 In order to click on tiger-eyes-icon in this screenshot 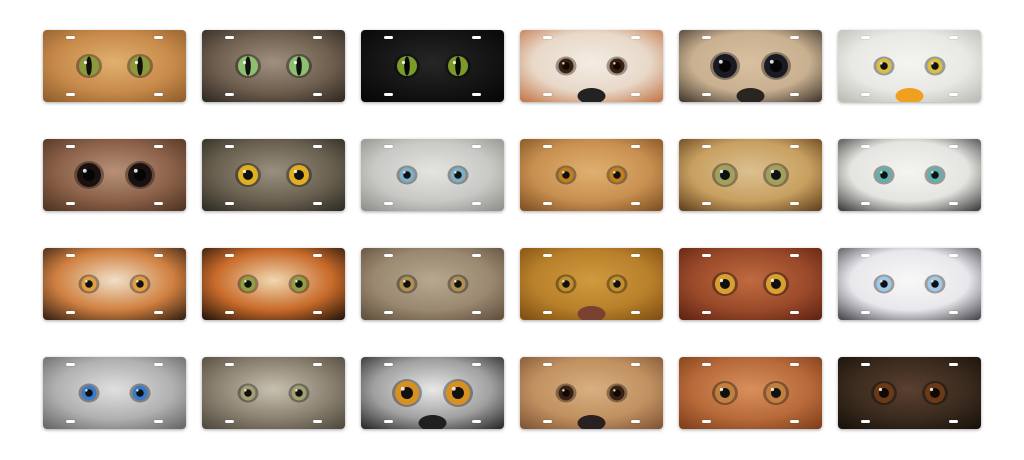, I will do `click(114, 284)`.